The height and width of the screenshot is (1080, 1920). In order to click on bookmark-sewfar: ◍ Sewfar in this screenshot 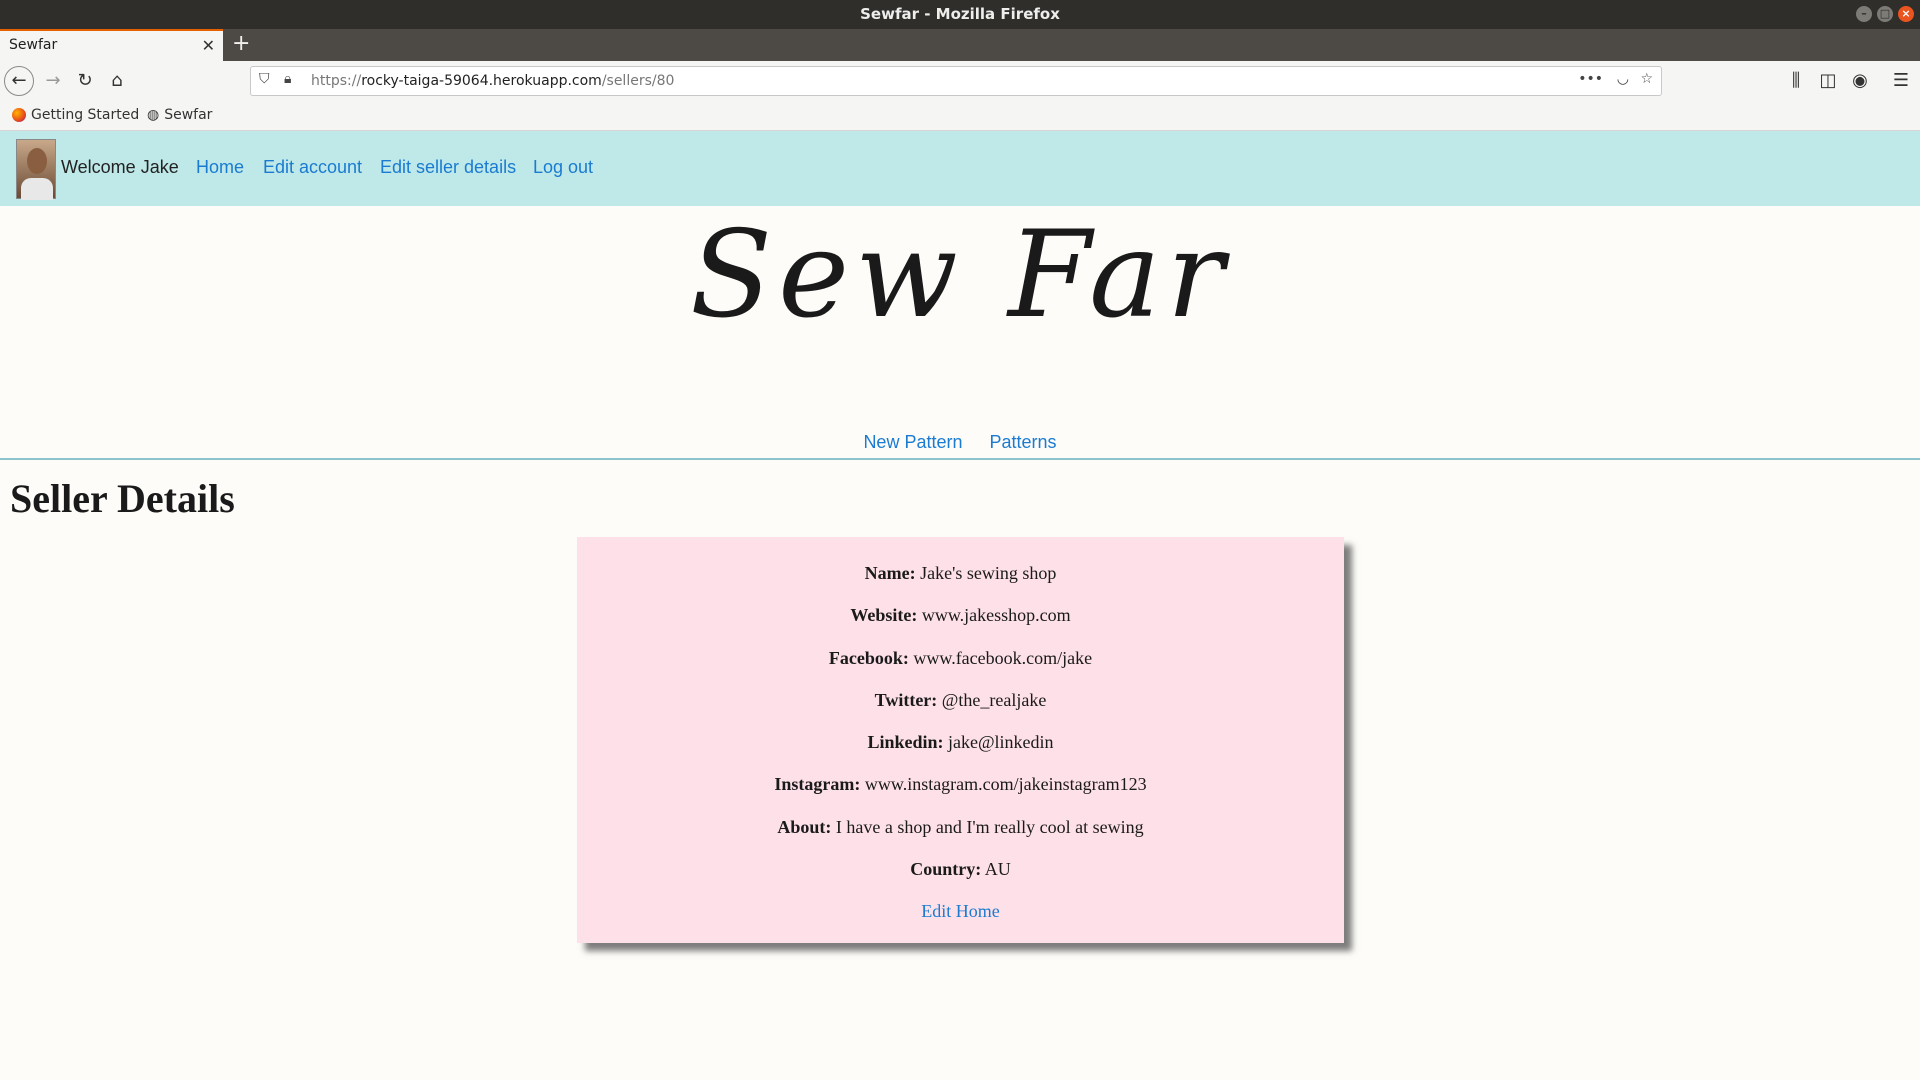, I will do `click(179, 115)`.